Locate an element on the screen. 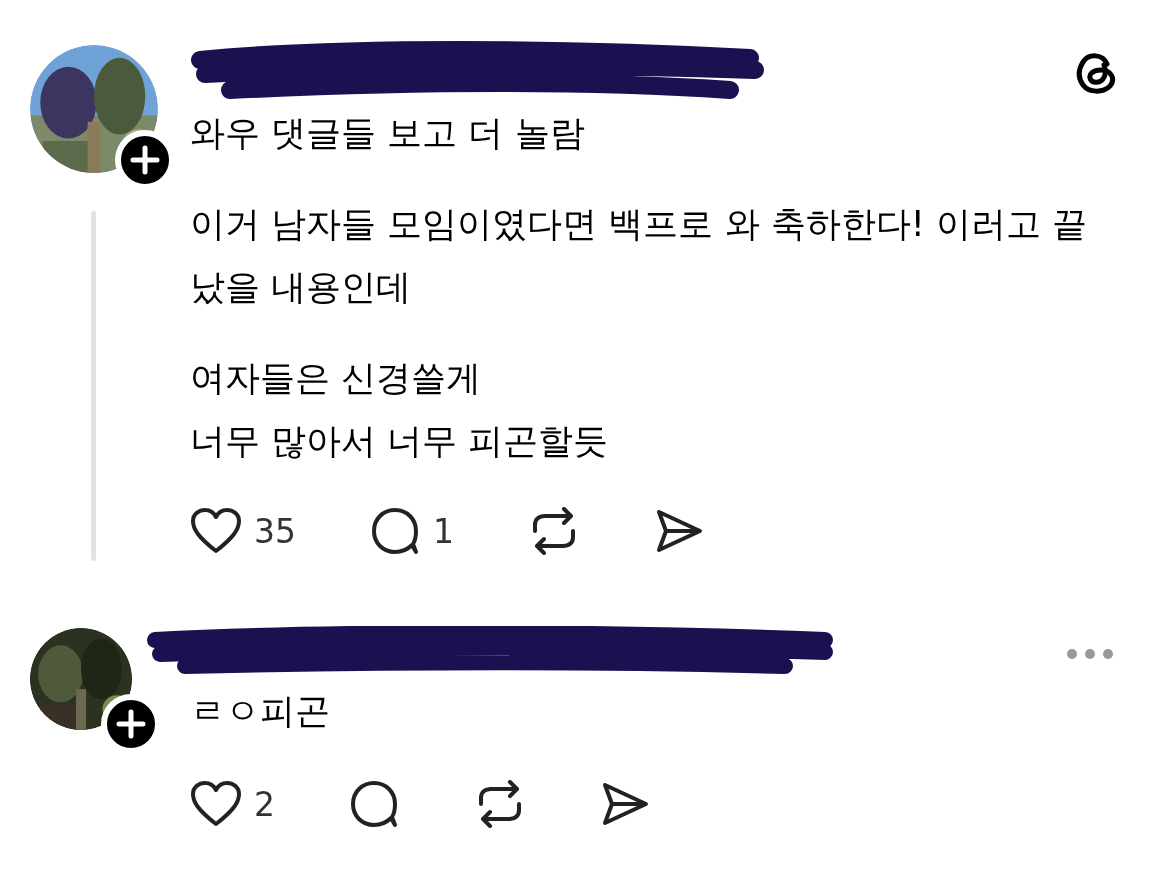 This screenshot has height=874, width=1169. comment-text: ㄹㅇ피곤 is located at coordinates (260, 711).